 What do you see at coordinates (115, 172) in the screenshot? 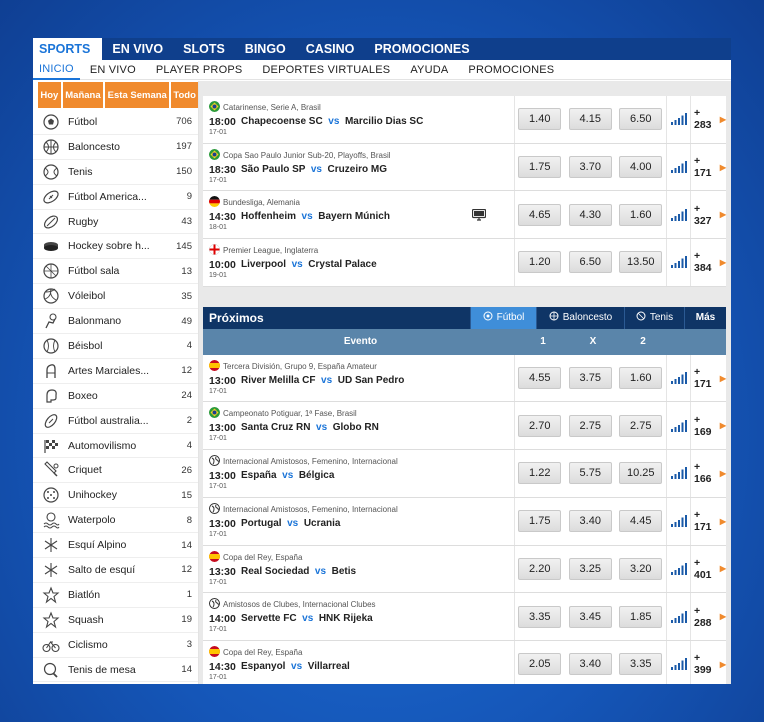
I see `sidebar-sport-item: Tenis 150` at bounding box center [115, 172].